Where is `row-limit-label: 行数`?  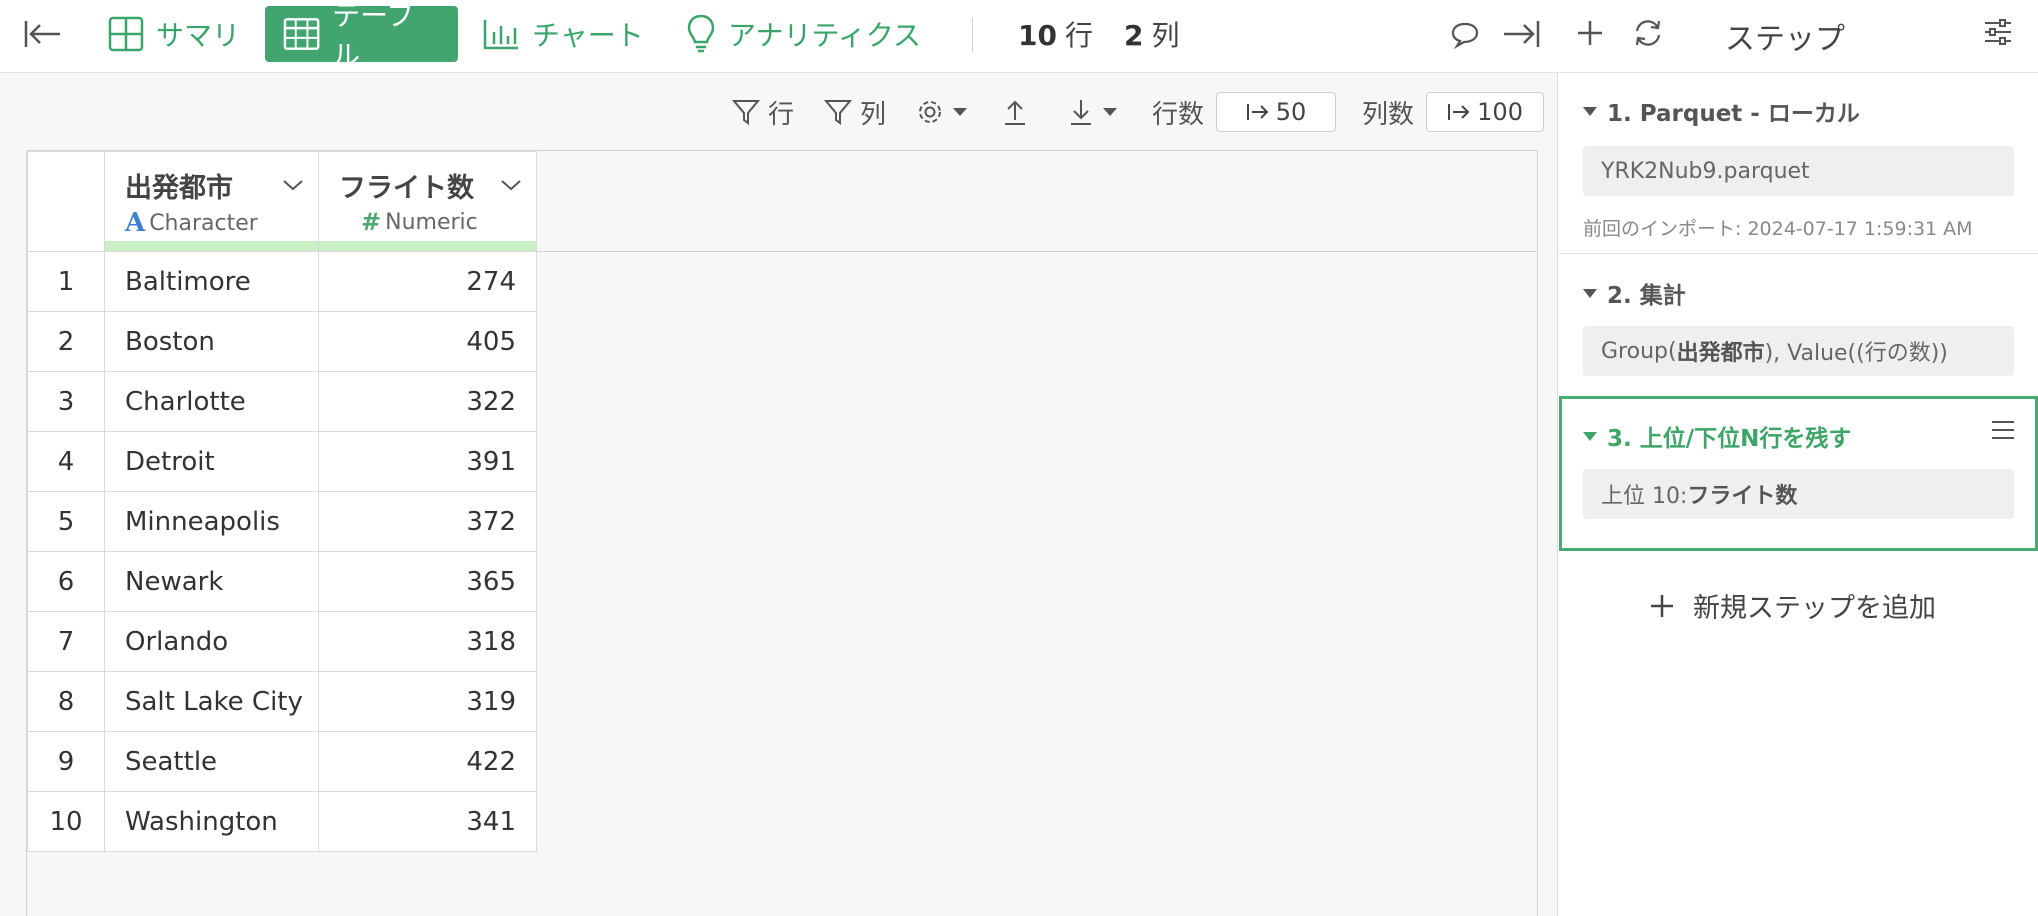
row-limit-label: 行数 is located at coordinates (1178, 114).